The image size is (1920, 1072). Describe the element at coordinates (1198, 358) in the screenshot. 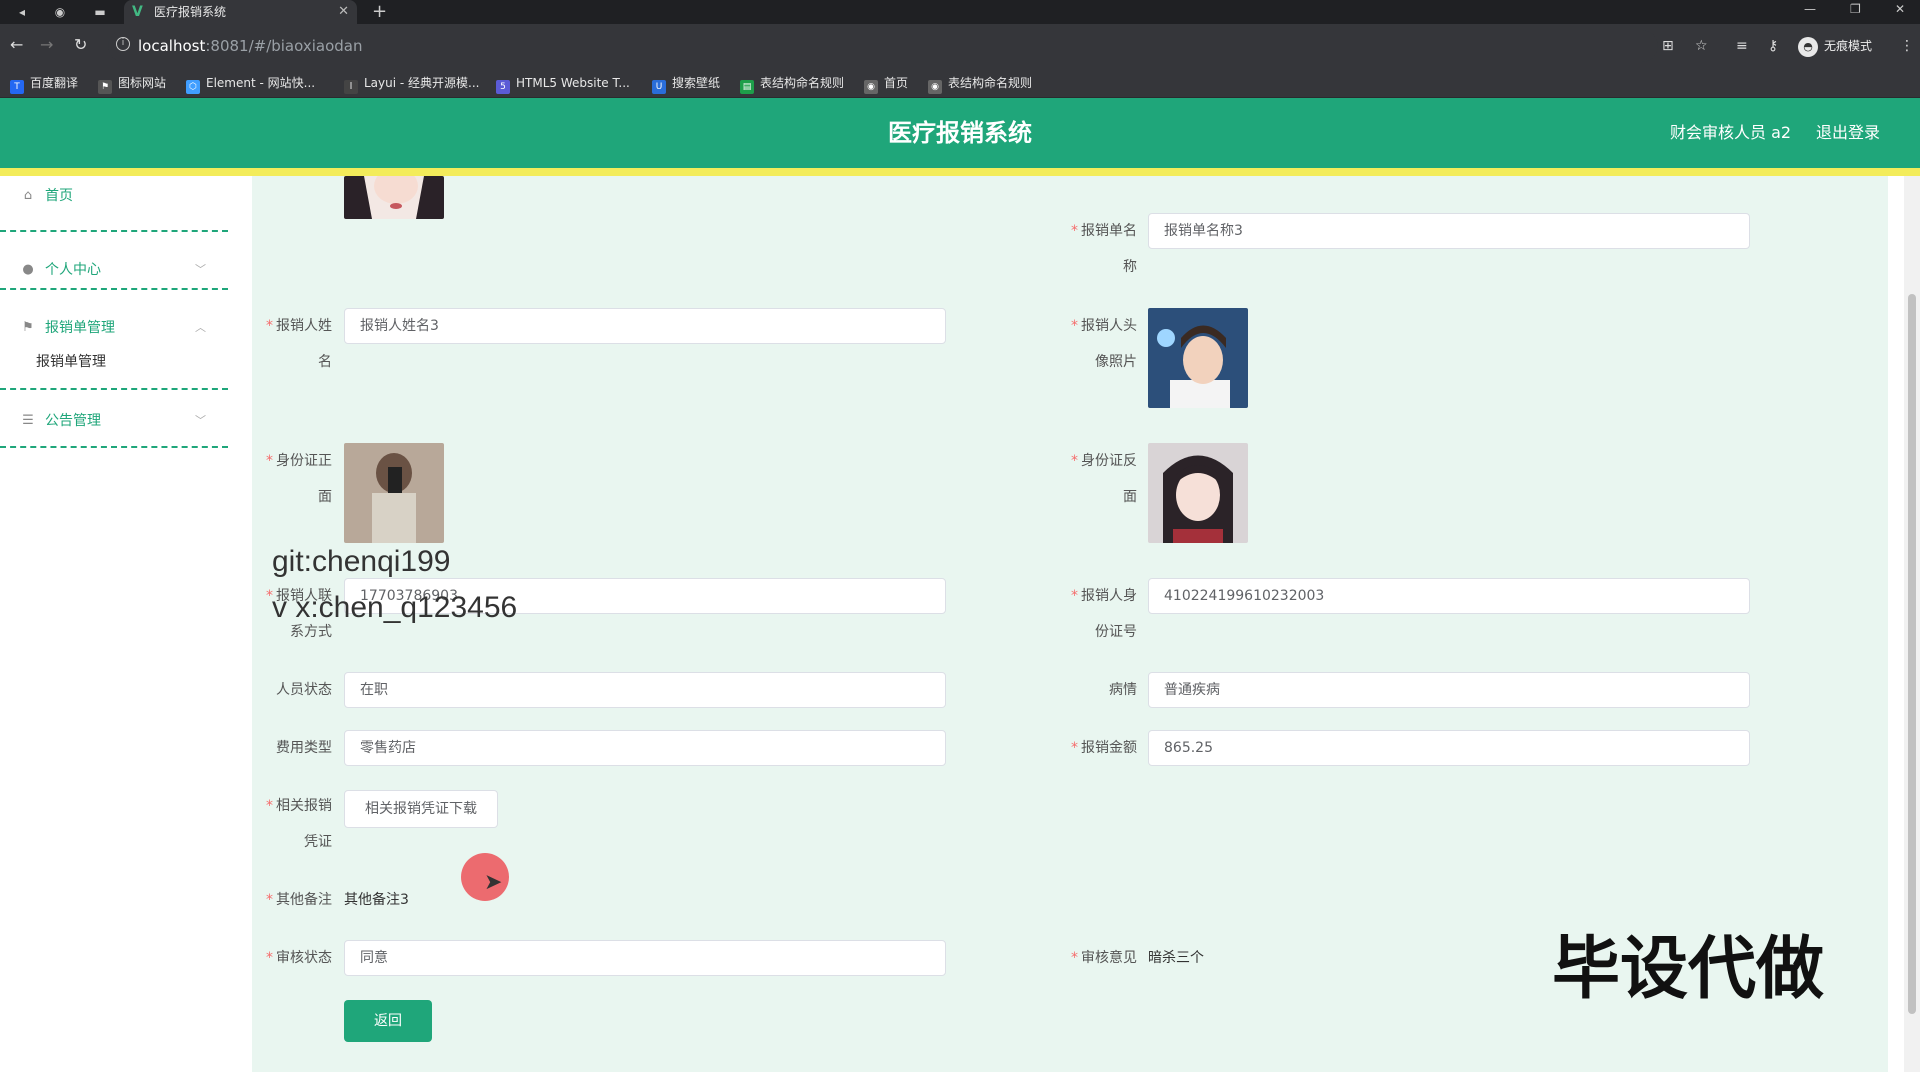

I see `avatar-photo` at that location.